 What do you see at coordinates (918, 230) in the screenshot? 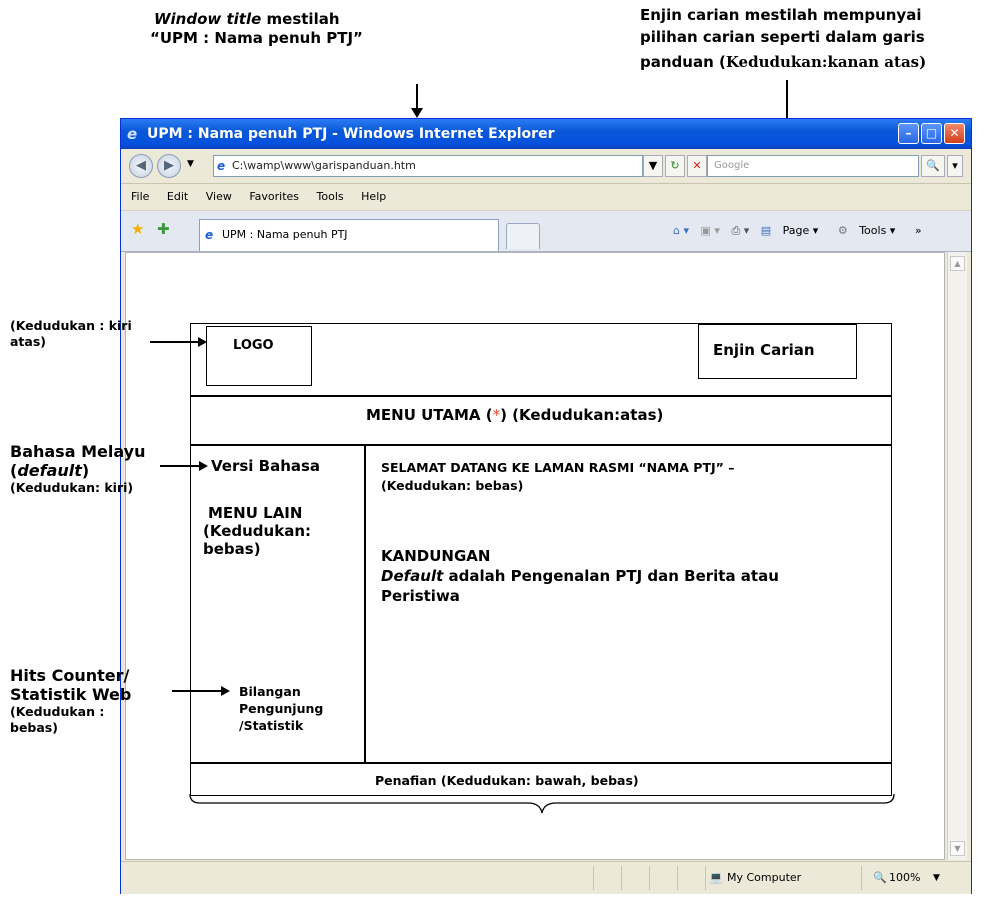
I see `more-chevron-icon: »` at bounding box center [918, 230].